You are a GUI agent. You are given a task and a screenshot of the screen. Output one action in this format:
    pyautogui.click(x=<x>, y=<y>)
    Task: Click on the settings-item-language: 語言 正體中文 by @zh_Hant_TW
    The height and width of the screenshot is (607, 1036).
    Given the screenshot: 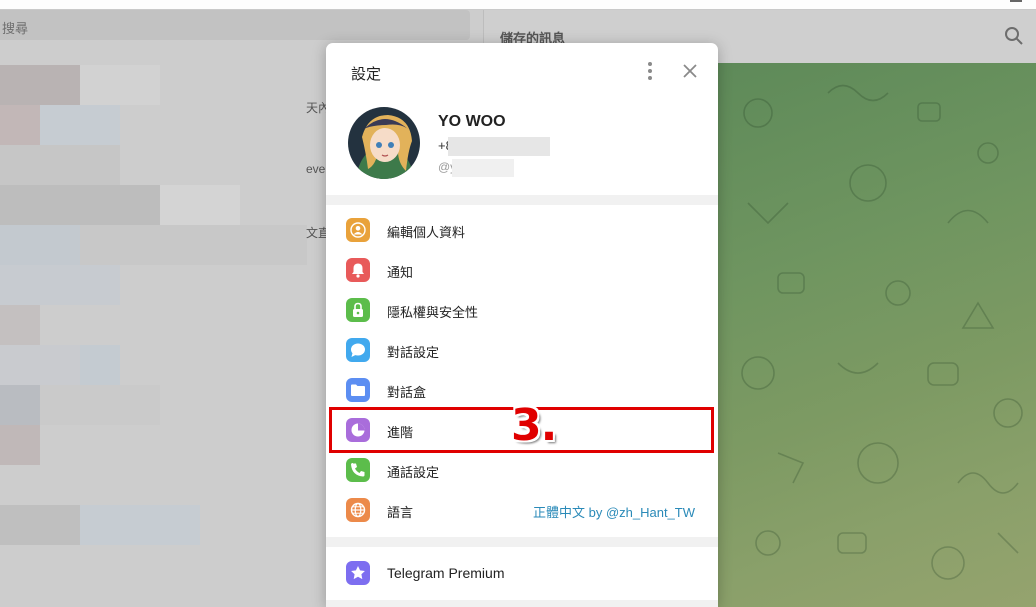 What is the action you would take?
    pyautogui.click(x=522, y=510)
    